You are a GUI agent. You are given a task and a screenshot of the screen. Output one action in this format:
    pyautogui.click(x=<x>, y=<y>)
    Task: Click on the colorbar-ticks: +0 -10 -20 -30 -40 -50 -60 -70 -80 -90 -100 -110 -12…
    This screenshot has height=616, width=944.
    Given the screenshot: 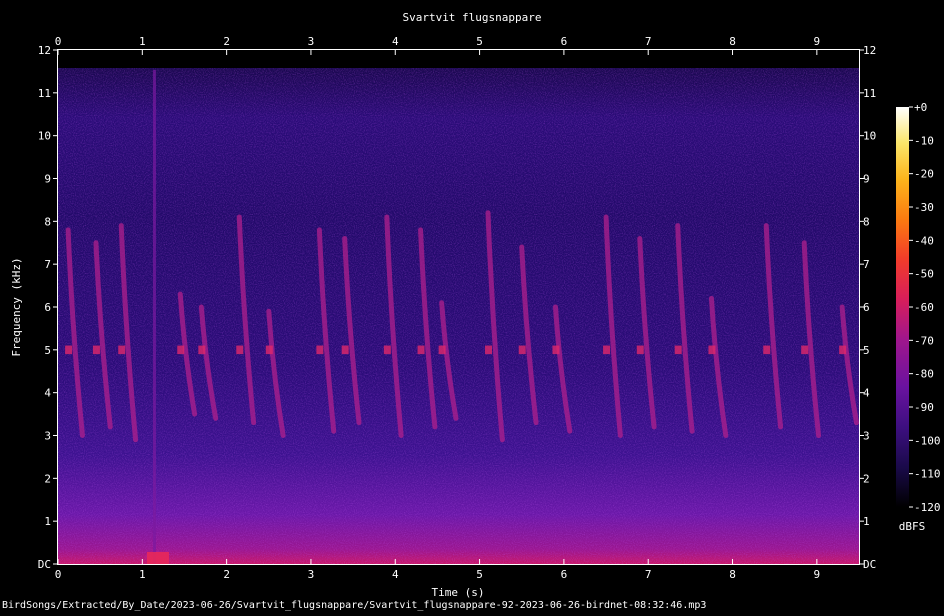 What is the action you would take?
    pyautogui.click(x=925, y=307)
    